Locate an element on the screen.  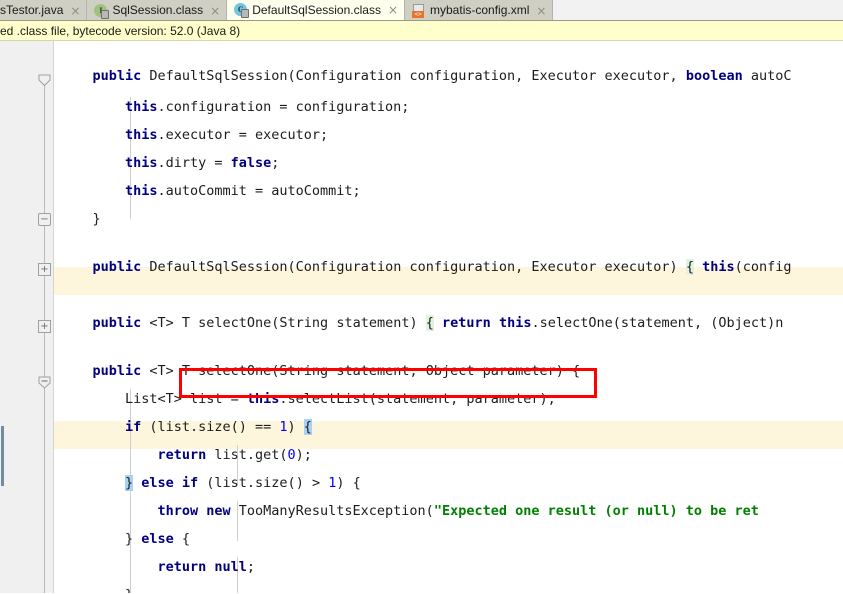
code-token: .selectList(statement, parameter); is located at coordinates (417, 399).